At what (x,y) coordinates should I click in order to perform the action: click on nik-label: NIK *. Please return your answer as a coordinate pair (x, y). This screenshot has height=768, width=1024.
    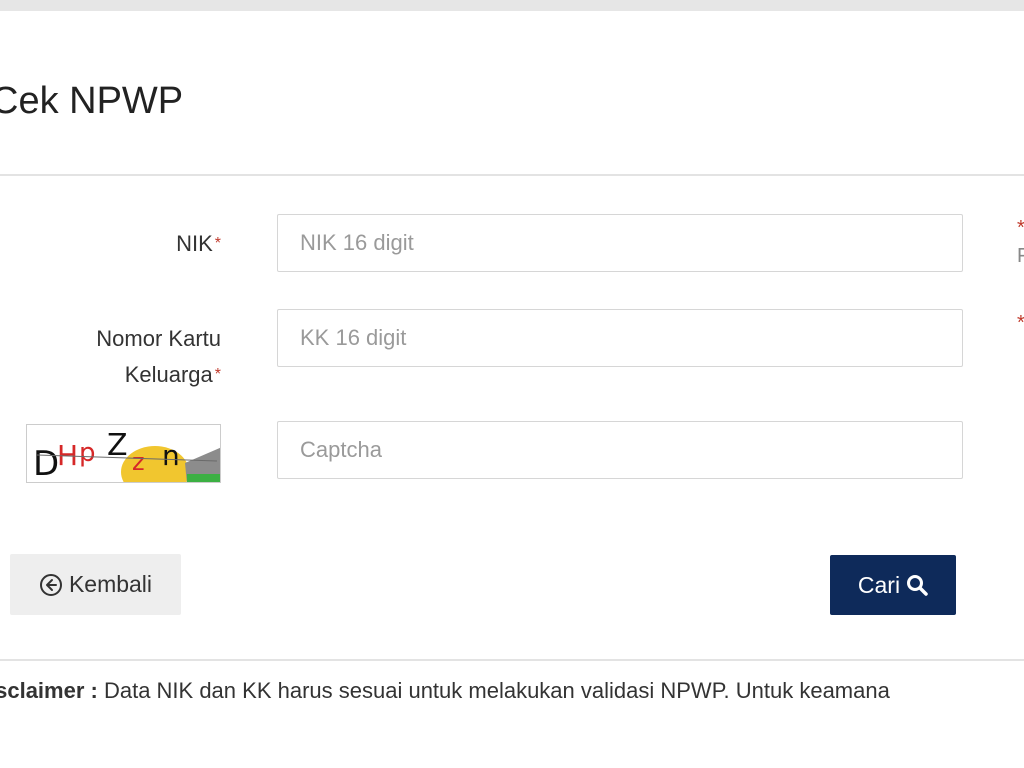
    Looking at the image, I should click on (198, 244).